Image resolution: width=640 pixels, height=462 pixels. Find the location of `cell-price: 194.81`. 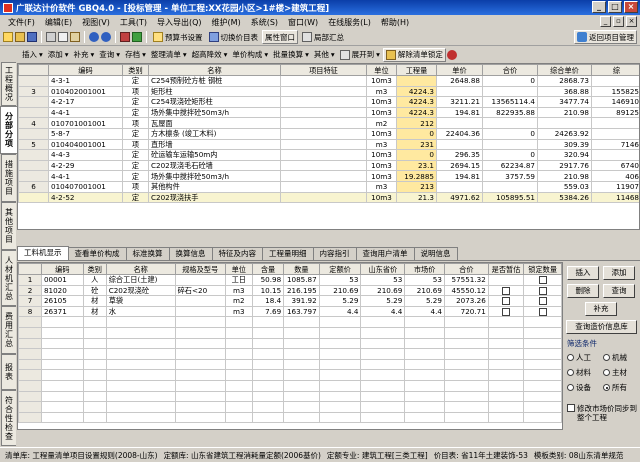

cell-price: 194.81 is located at coordinates (459, 112).